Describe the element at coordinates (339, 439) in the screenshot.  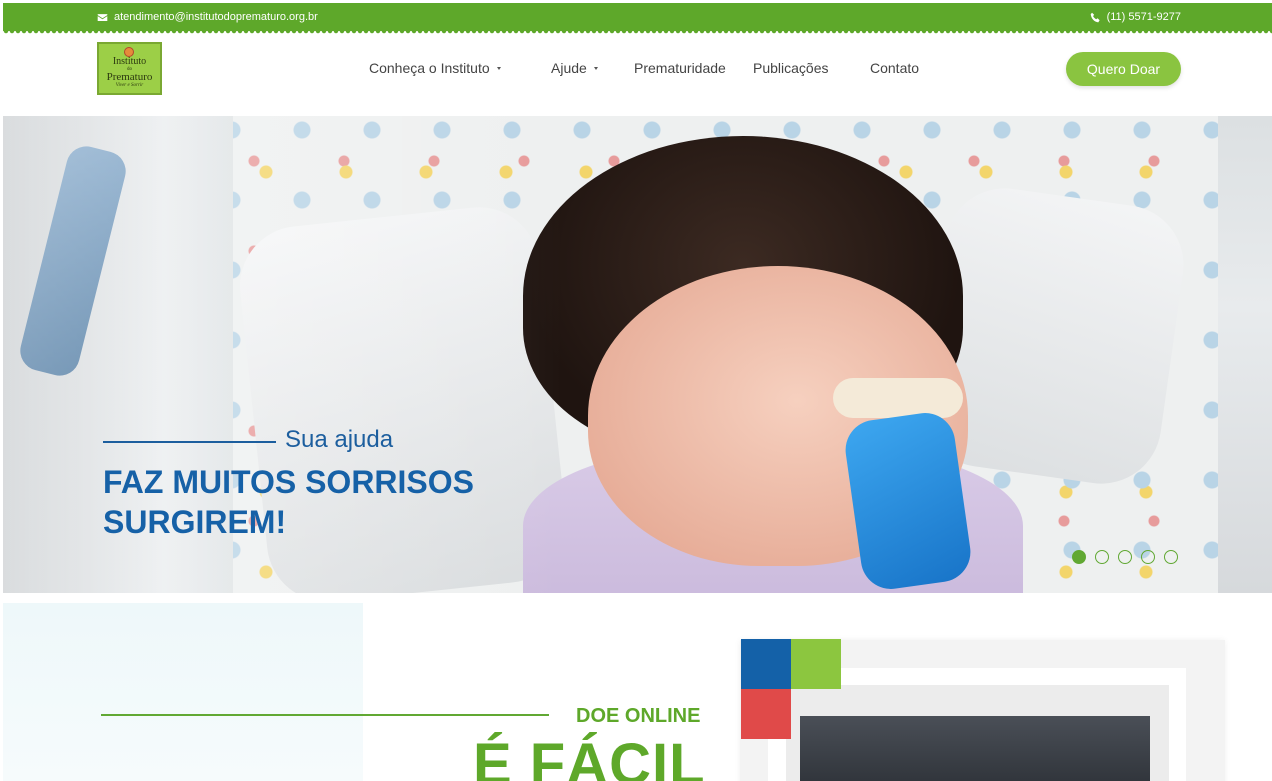
I see `hero-subtitle: Sua ajuda` at that location.